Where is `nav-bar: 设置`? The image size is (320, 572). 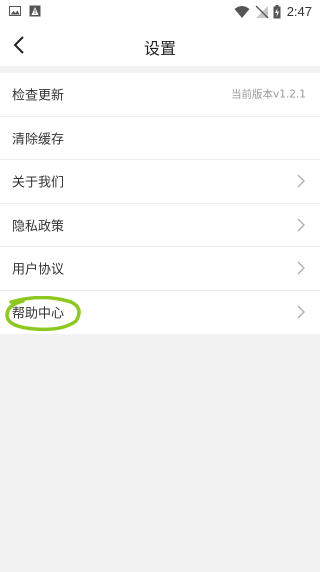
nav-bar: 设置 is located at coordinates (160, 45).